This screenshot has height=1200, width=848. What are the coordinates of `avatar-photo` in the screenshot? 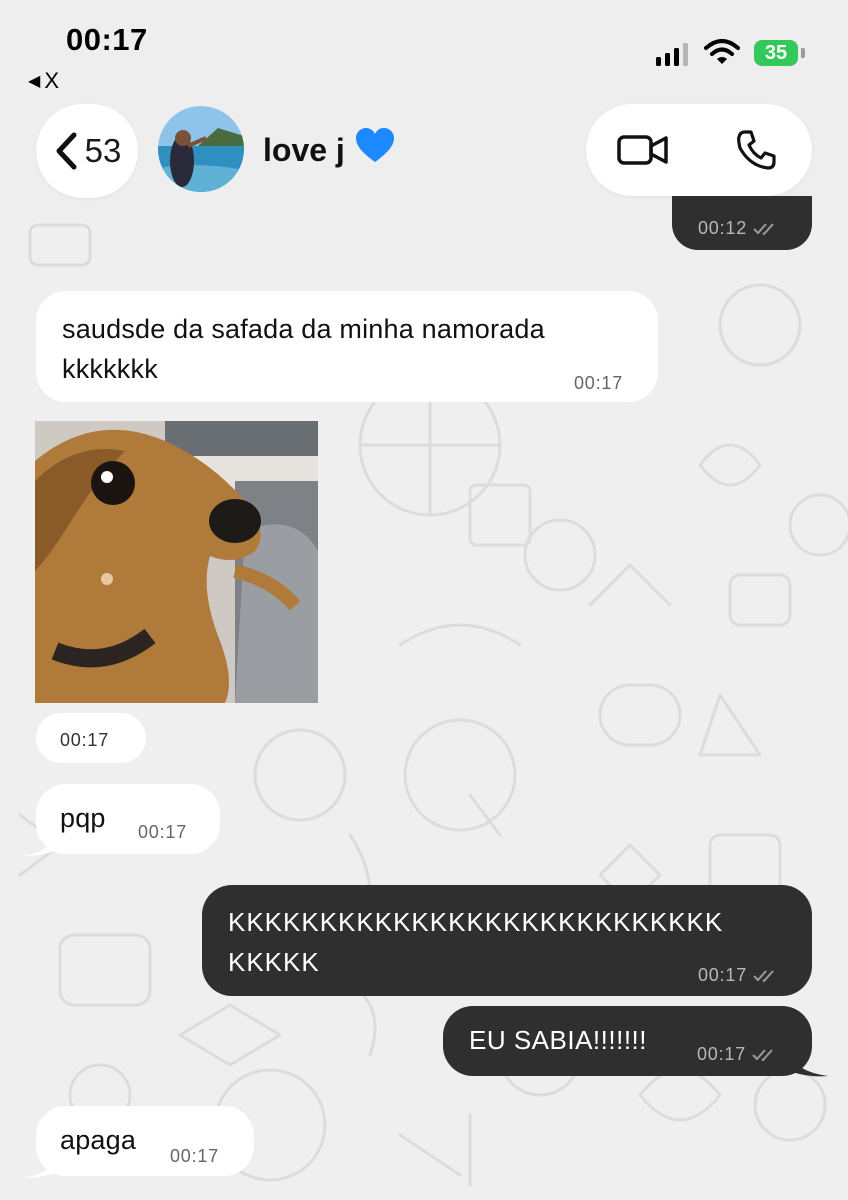 It's located at (201, 149).